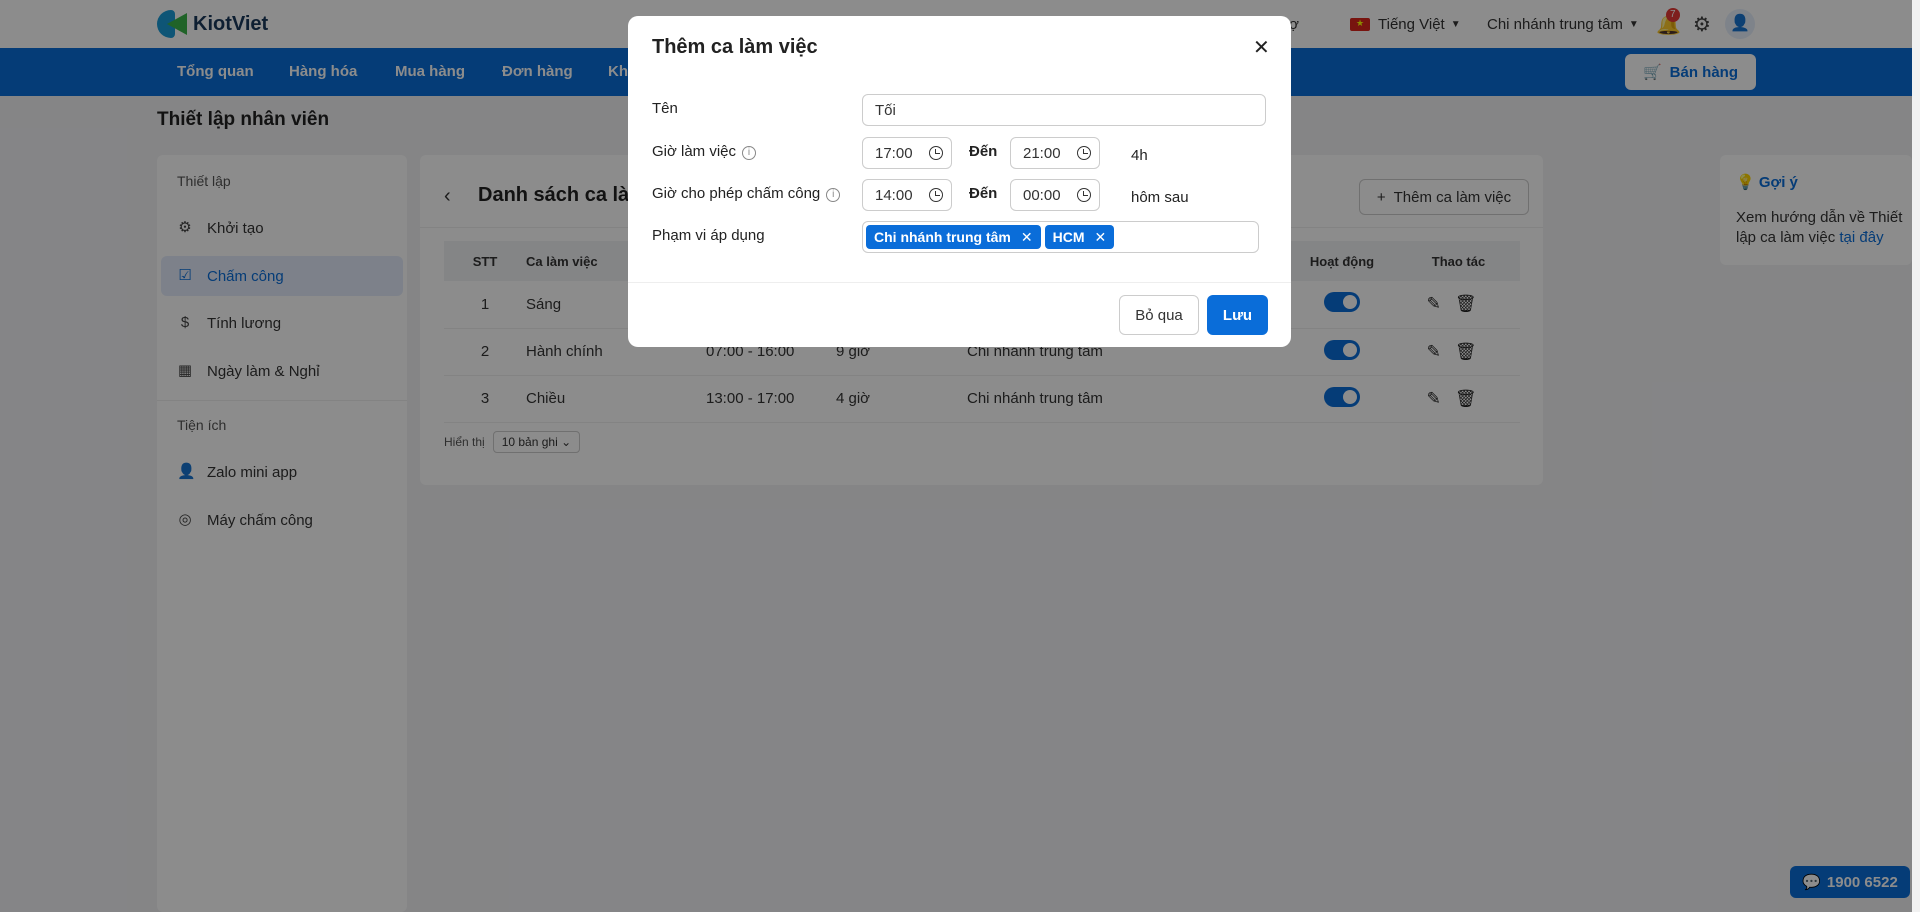 This screenshot has width=1920, height=912. I want to click on checkin-to-field: 00:00, so click(1055, 195).